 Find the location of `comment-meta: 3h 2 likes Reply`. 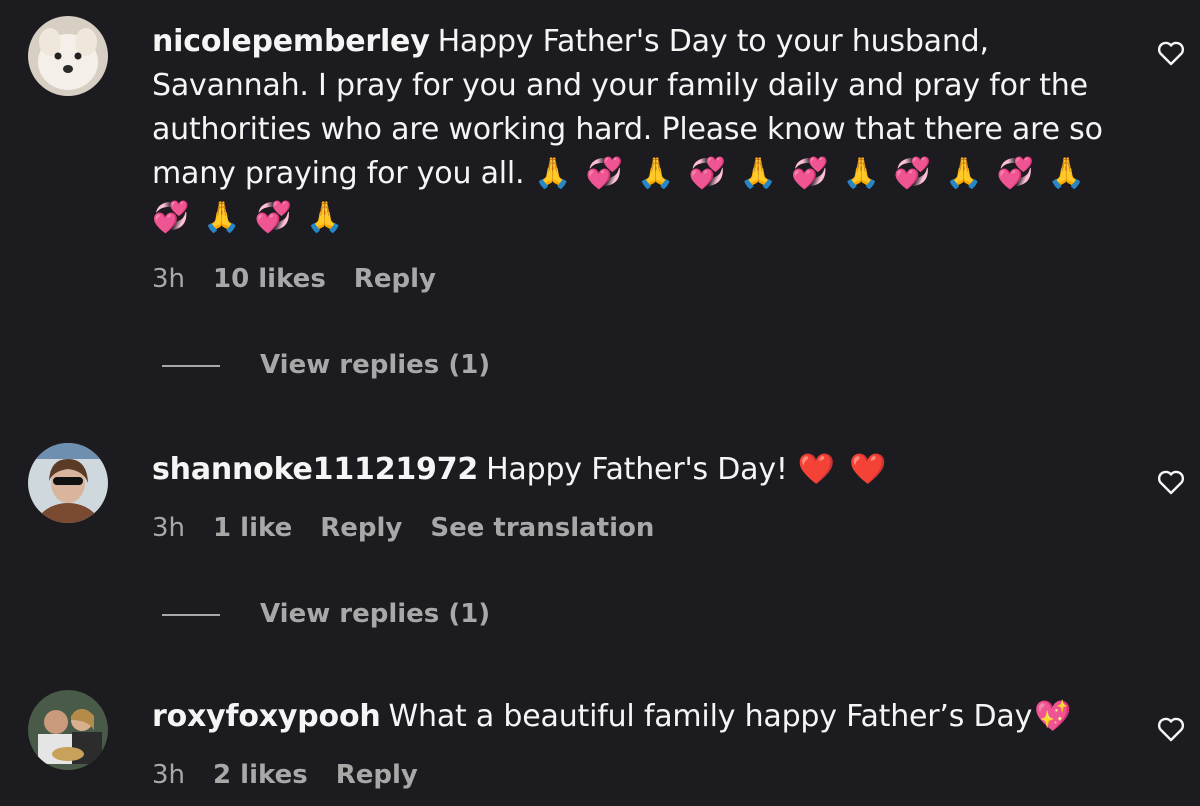

comment-meta: 3h 2 likes Reply is located at coordinates (299, 775).